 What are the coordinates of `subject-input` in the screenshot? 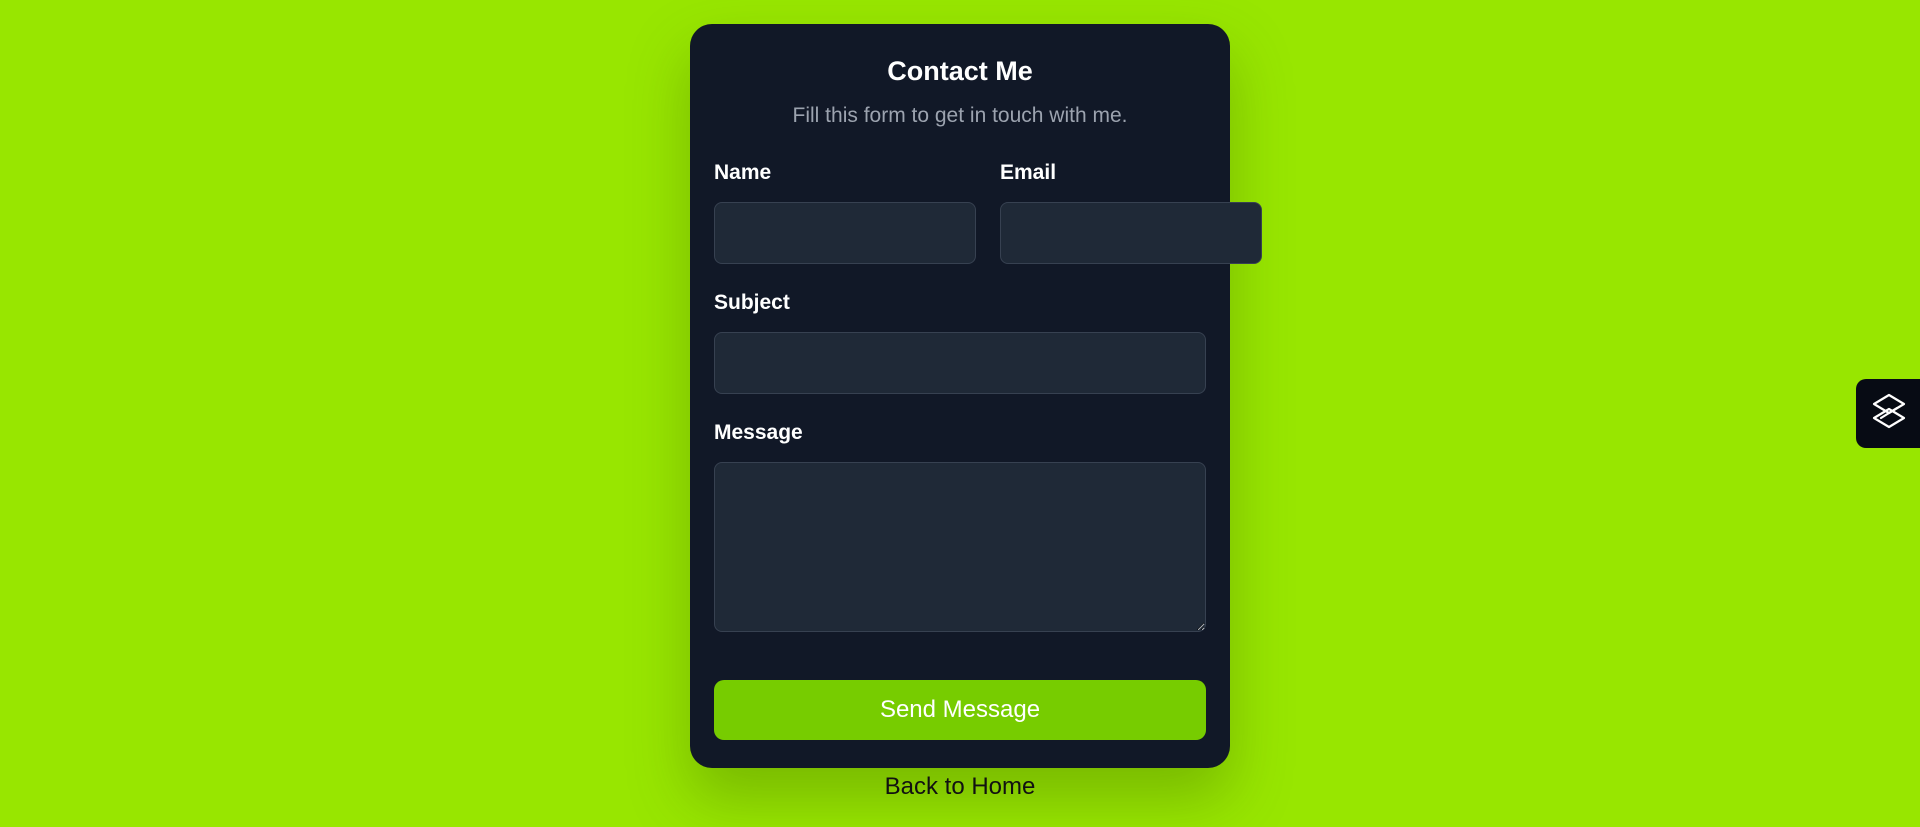 It's located at (960, 363).